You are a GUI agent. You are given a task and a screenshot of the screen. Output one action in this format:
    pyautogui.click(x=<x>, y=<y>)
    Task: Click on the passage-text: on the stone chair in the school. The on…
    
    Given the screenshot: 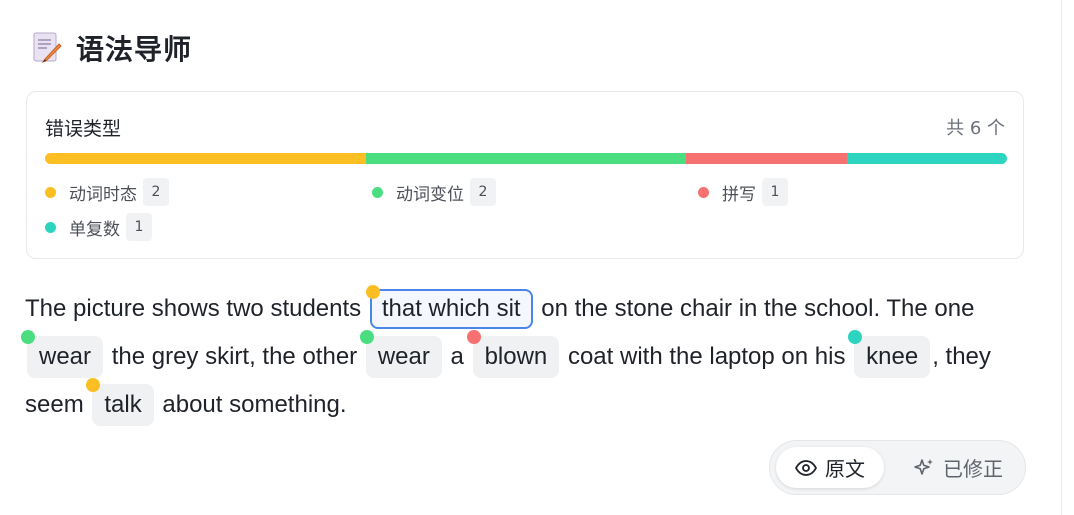 What is the action you would take?
    pyautogui.click(x=758, y=308)
    